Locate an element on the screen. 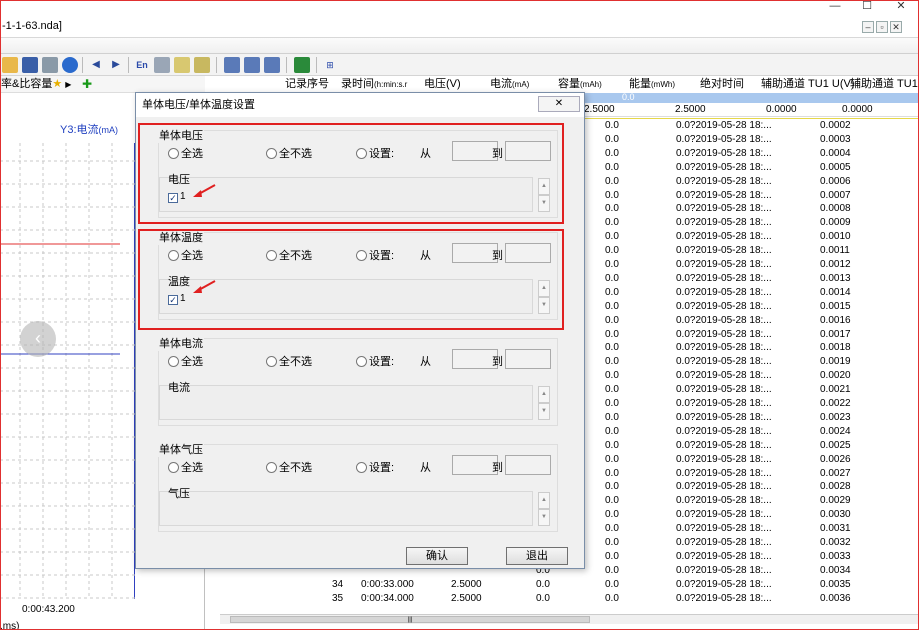 This screenshot has width=919, height=630. maximize-button: ☐ is located at coordinates (867, 7).